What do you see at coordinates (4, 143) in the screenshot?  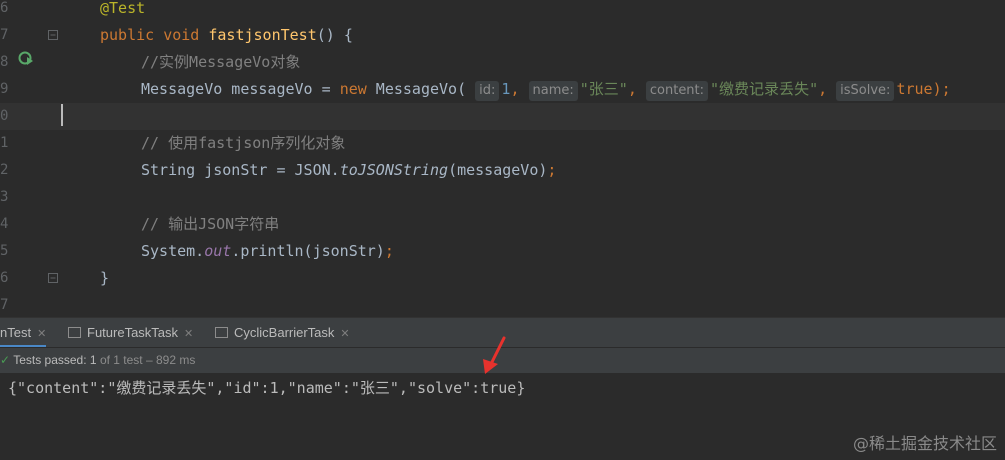 I see `line-number: 1` at bounding box center [4, 143].